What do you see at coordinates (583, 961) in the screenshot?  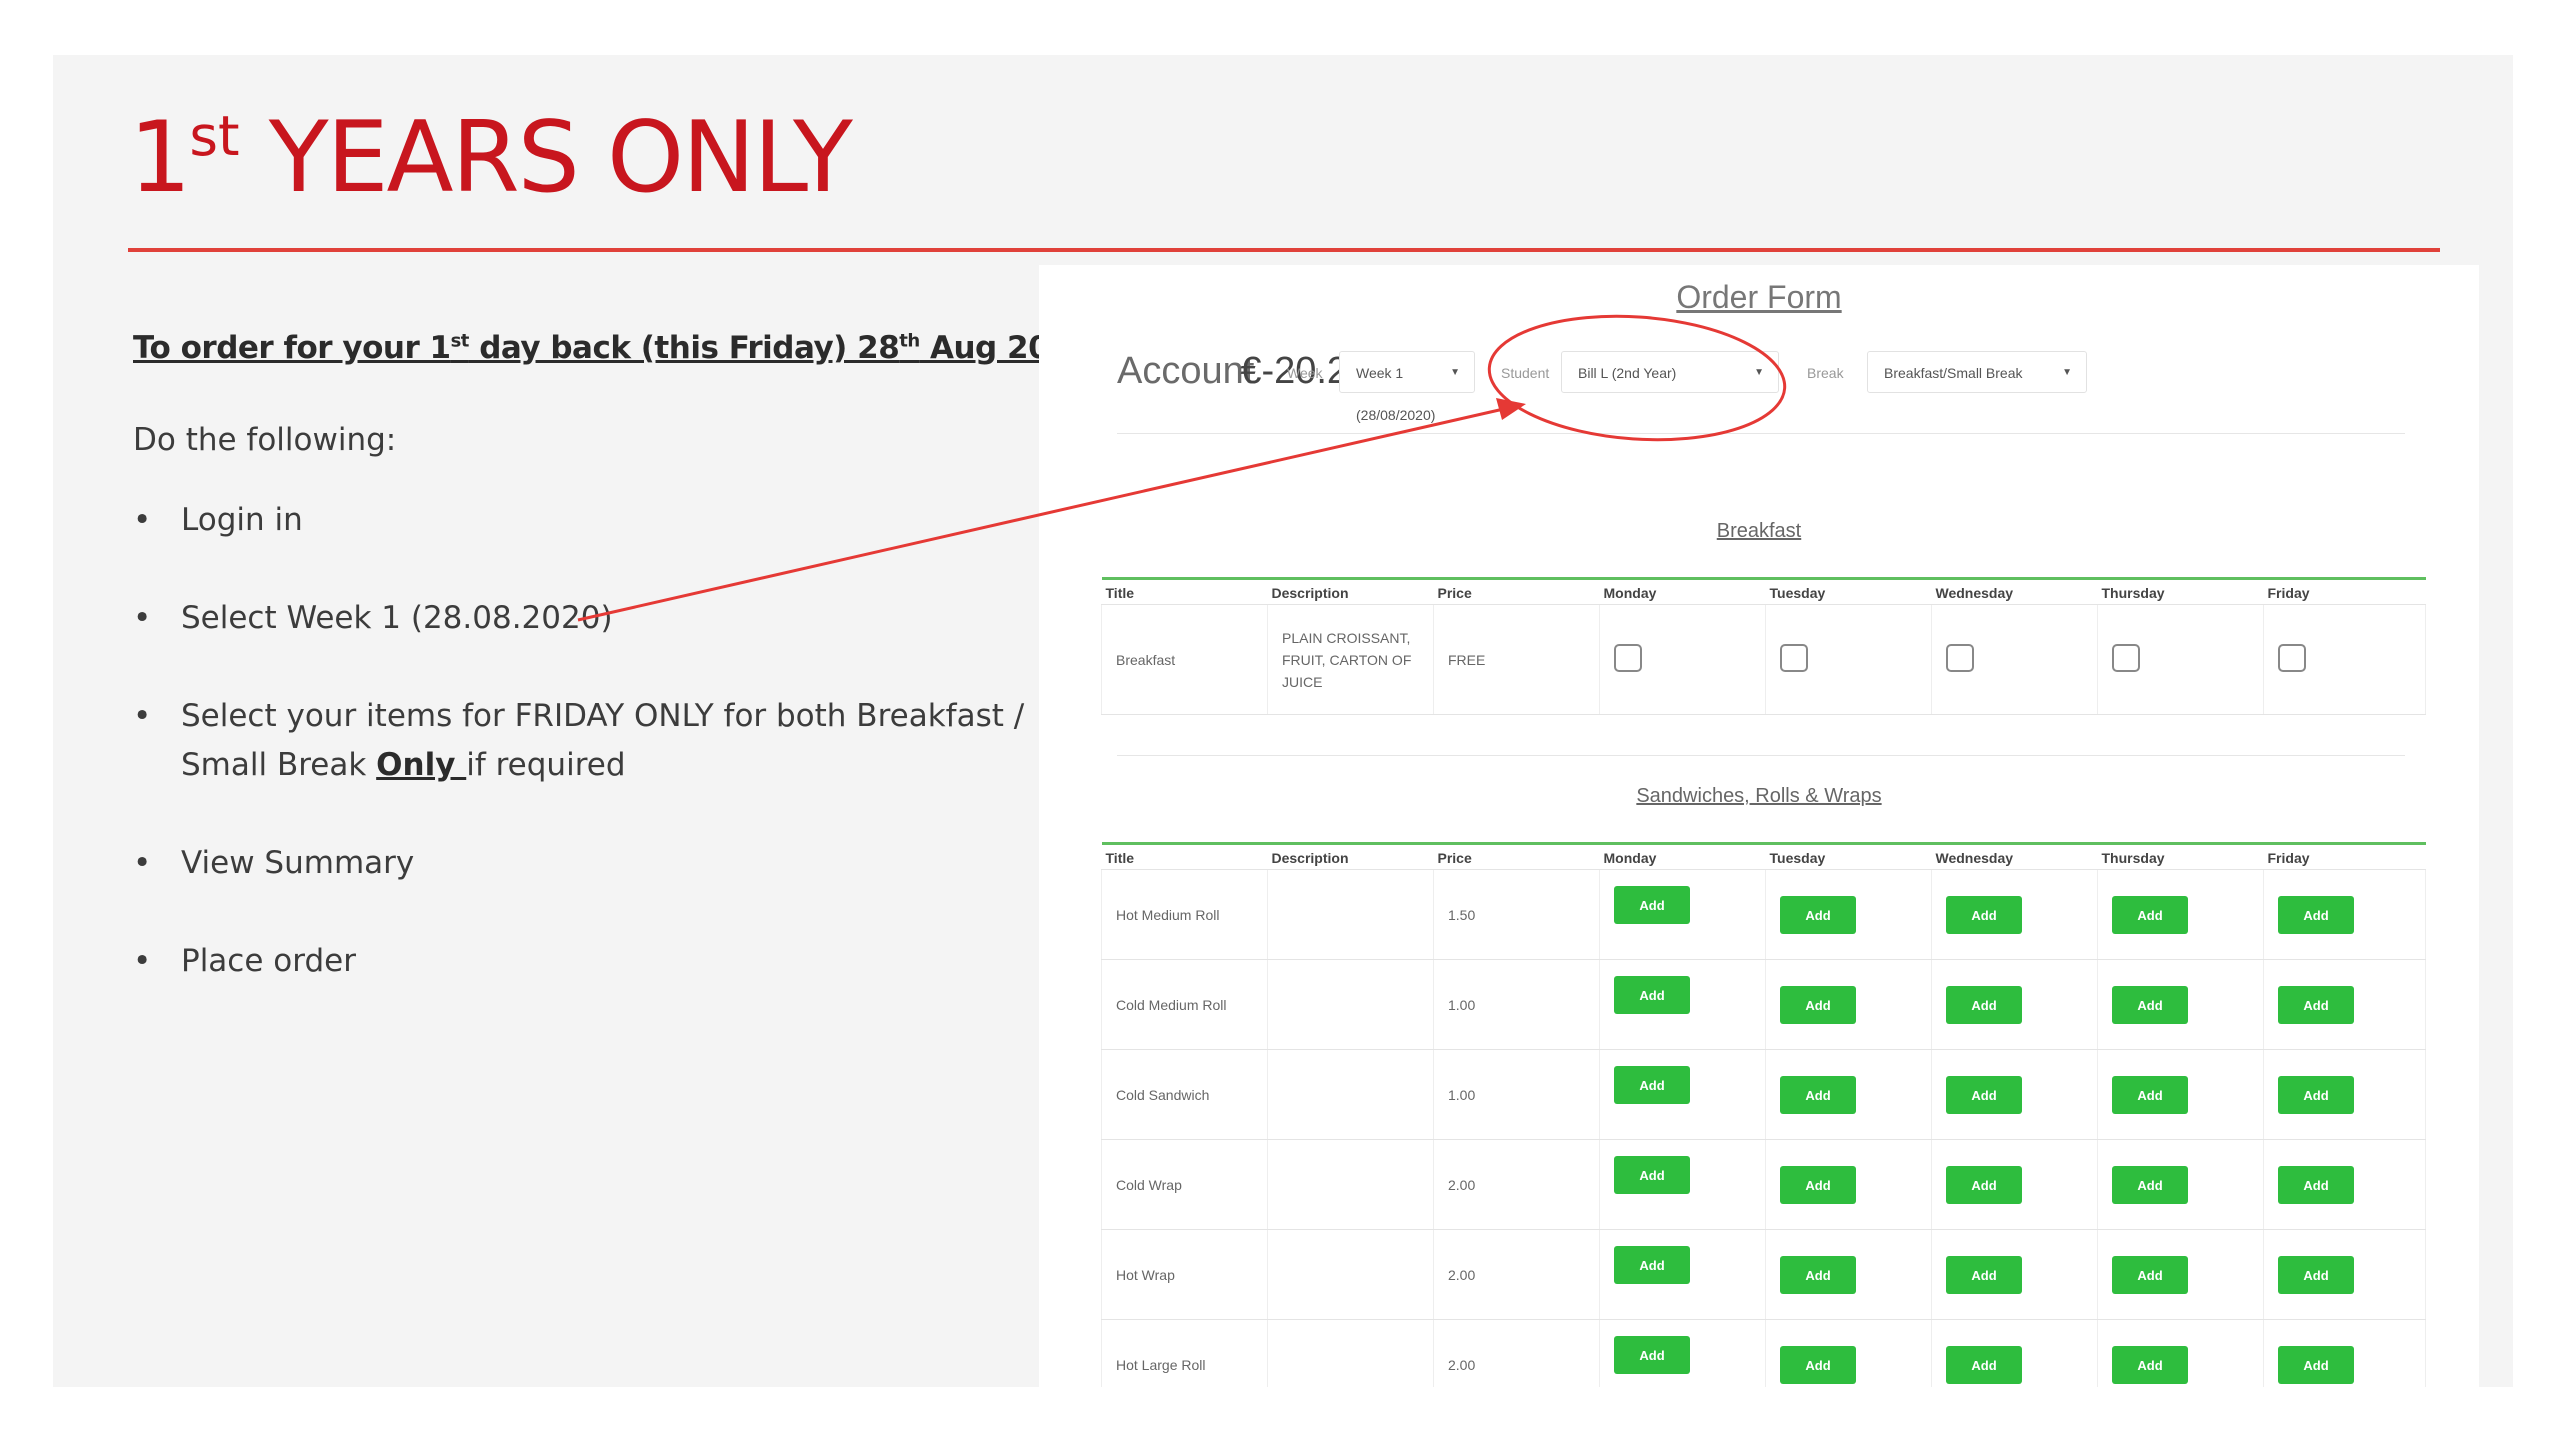 I see `step-item: Place order` at bounding box center [583, 961].